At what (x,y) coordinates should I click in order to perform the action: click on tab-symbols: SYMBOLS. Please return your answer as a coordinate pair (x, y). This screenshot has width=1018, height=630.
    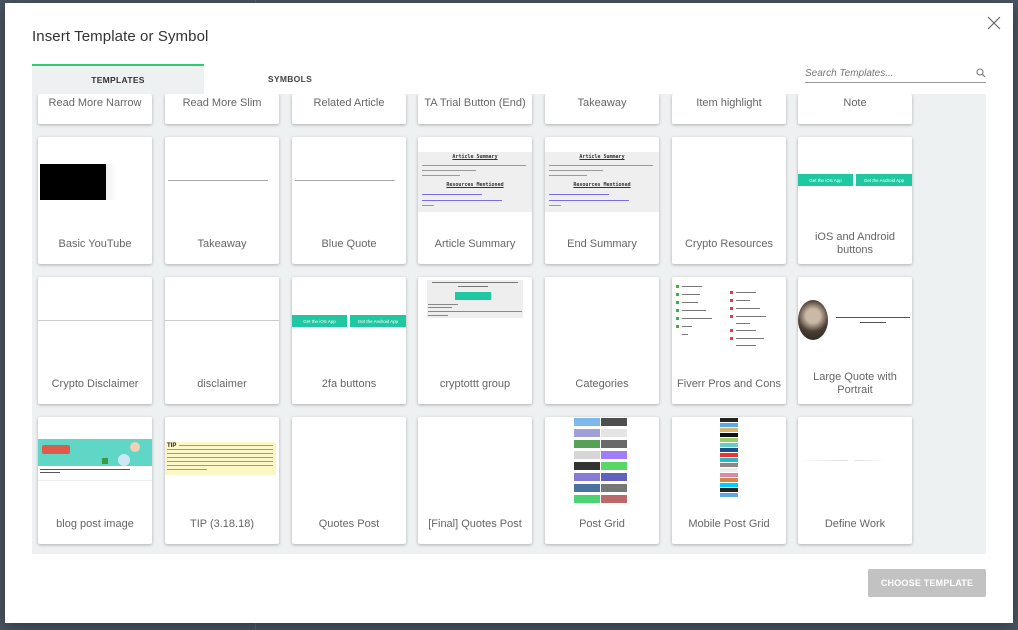
    Looking at the image, I should click on (290, 79).